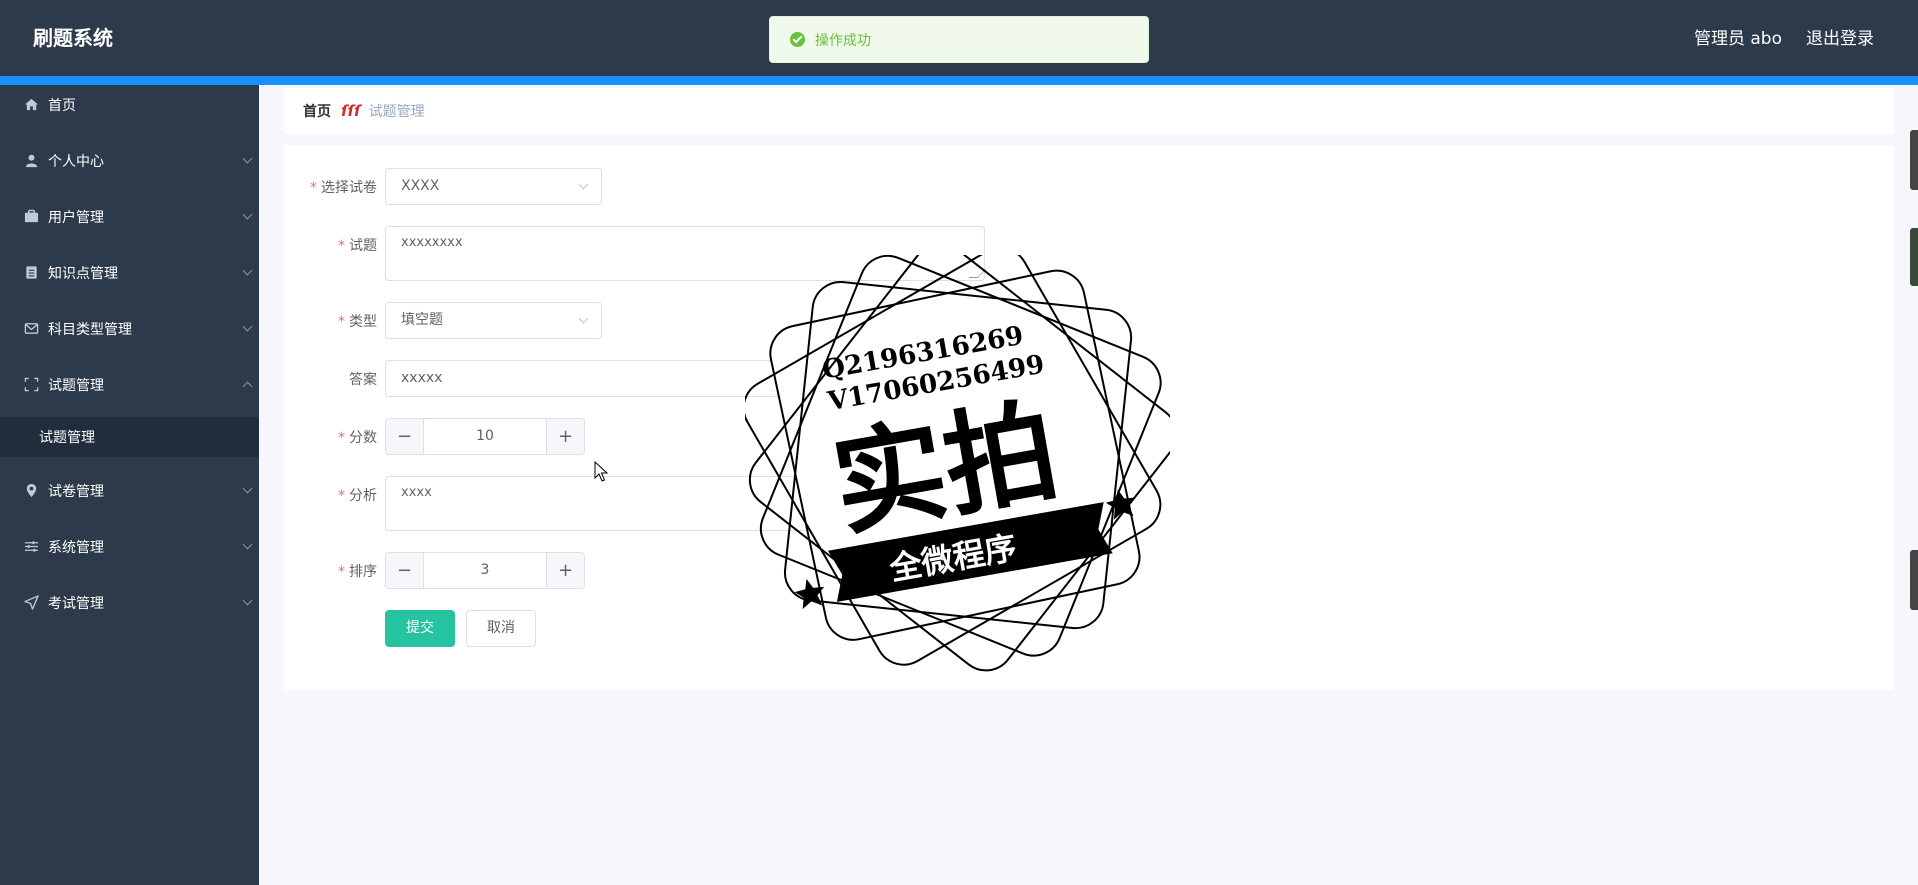  Describe the element at coordinates (422, 378) in the screenshot. I see `answer-input-value: xxxxx` at that location.